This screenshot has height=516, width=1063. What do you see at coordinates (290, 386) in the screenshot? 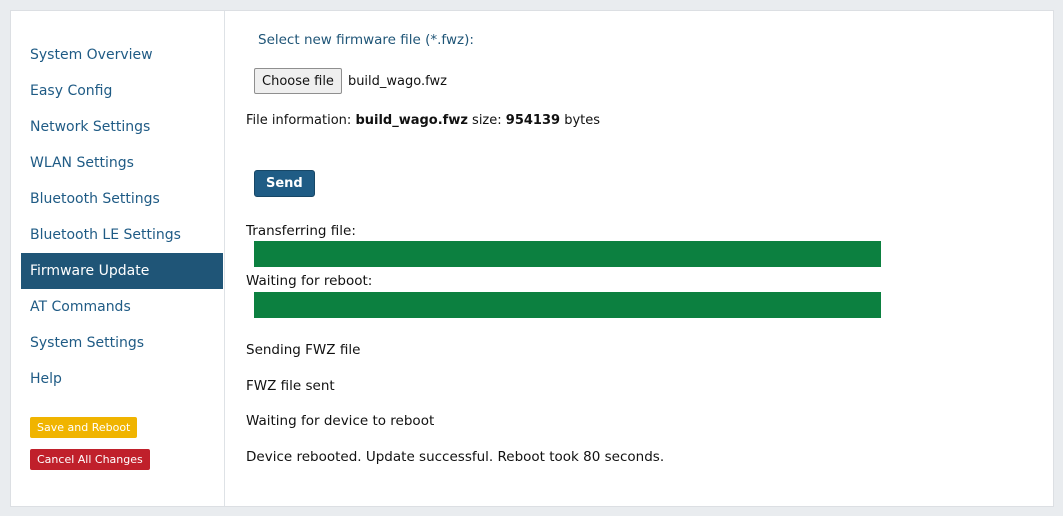
I see `status-line: FWZ file sent` at bounding box center [290, 386].